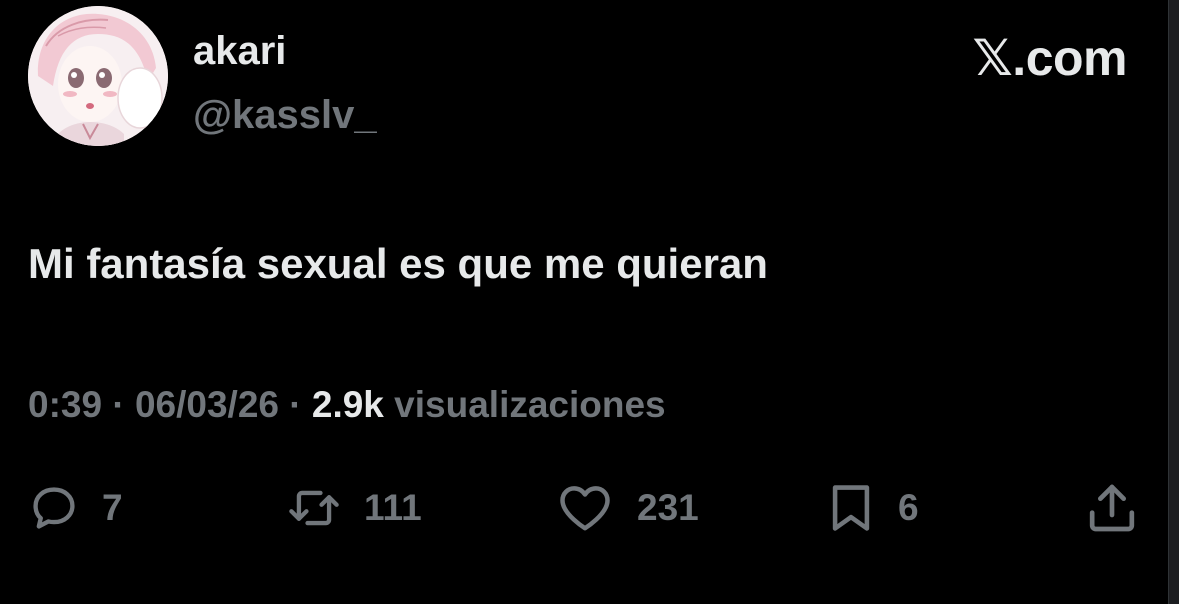 The width and height of the screenshot is (1179, 604). What do you see at coordinates (627, 508) in the screenshot?
I see `like-button: 231` at bounding box center [627, 508].